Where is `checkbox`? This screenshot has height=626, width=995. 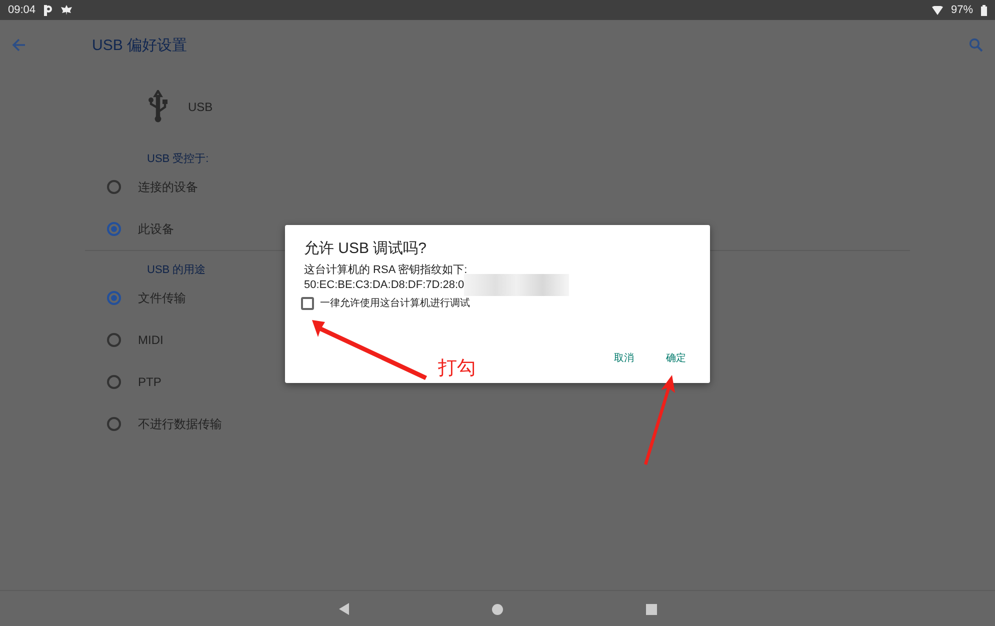 checkbox is located at coordinates (307, 303).